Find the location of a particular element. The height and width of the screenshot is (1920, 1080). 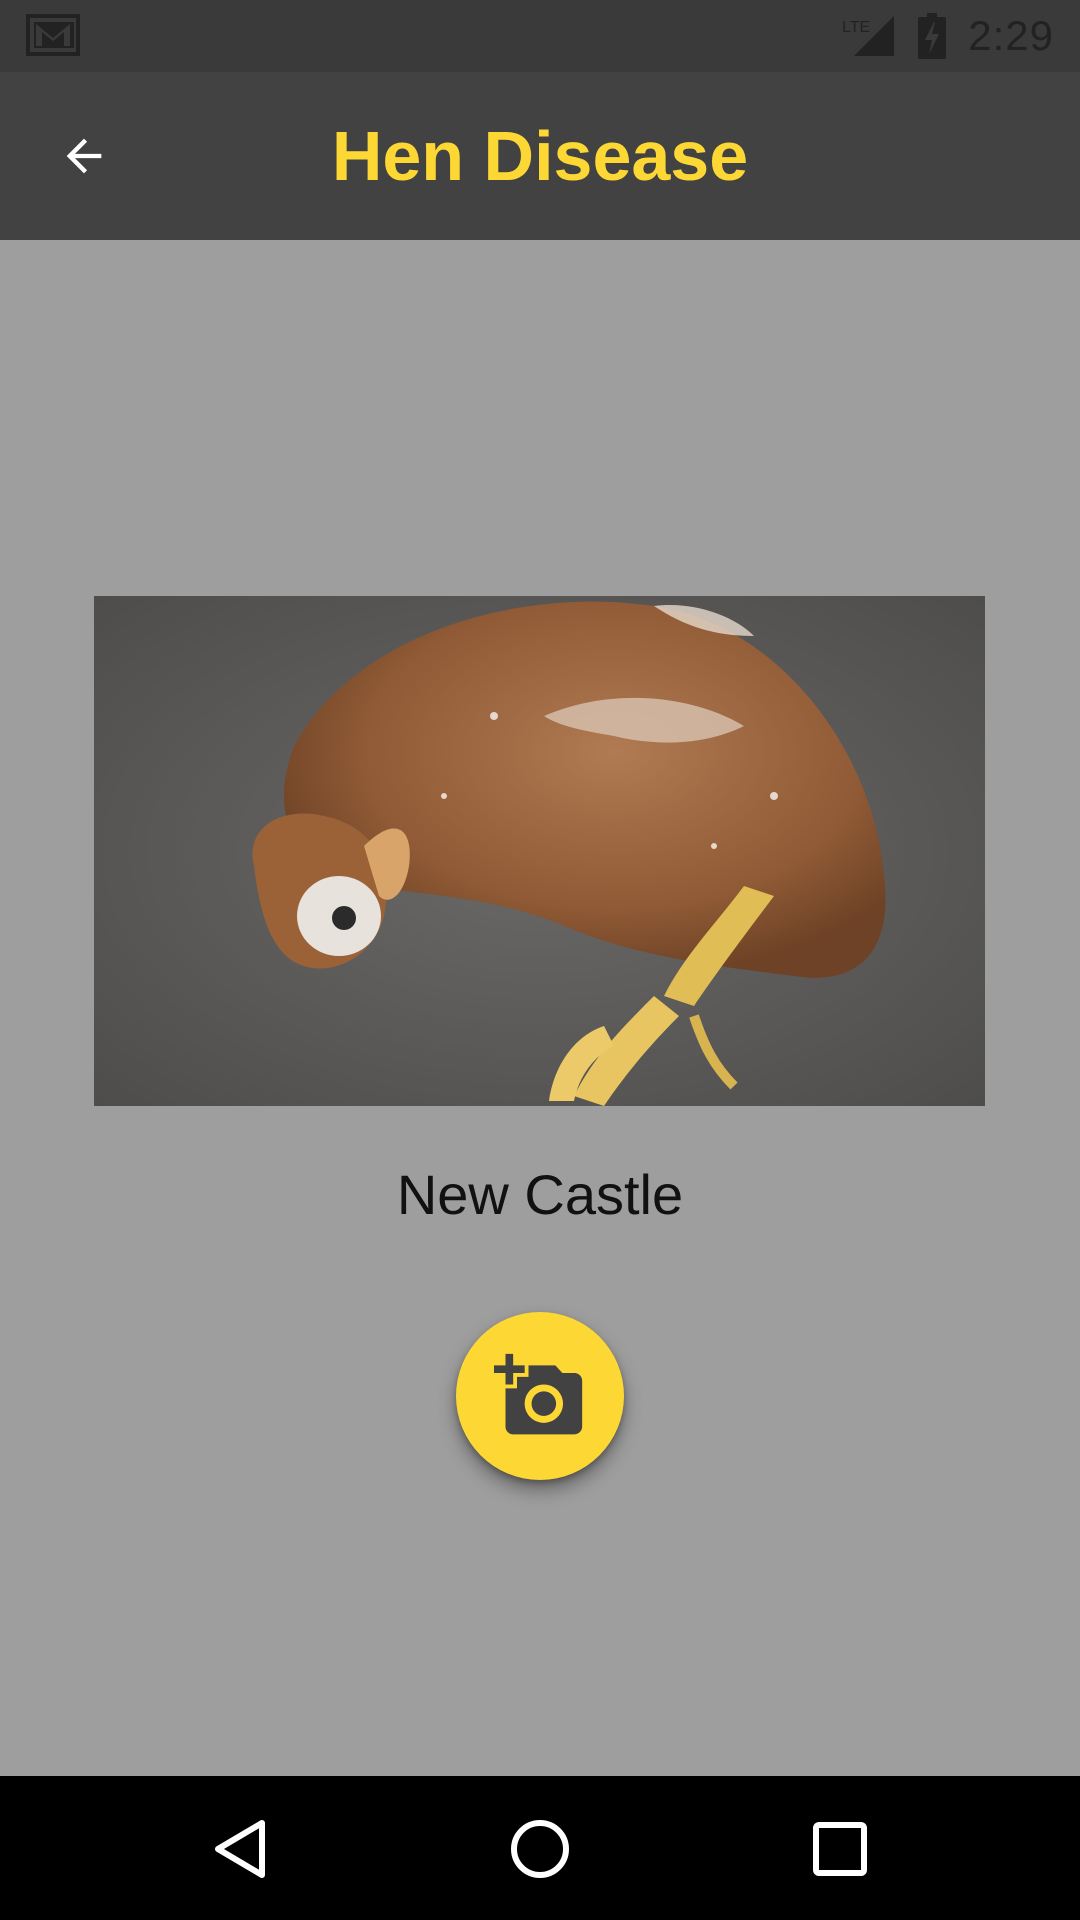

gmail-notification-icon is located at coordinates (53, 35).